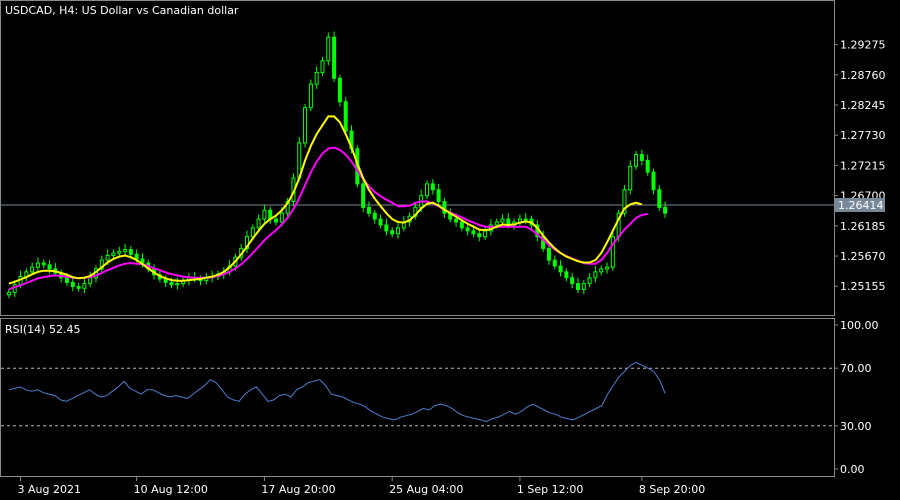  What do you see at coordinates (856, 426) in the screenshot?
I see `rsi-tick-label: 30.00` at bounding box center [856, 426].